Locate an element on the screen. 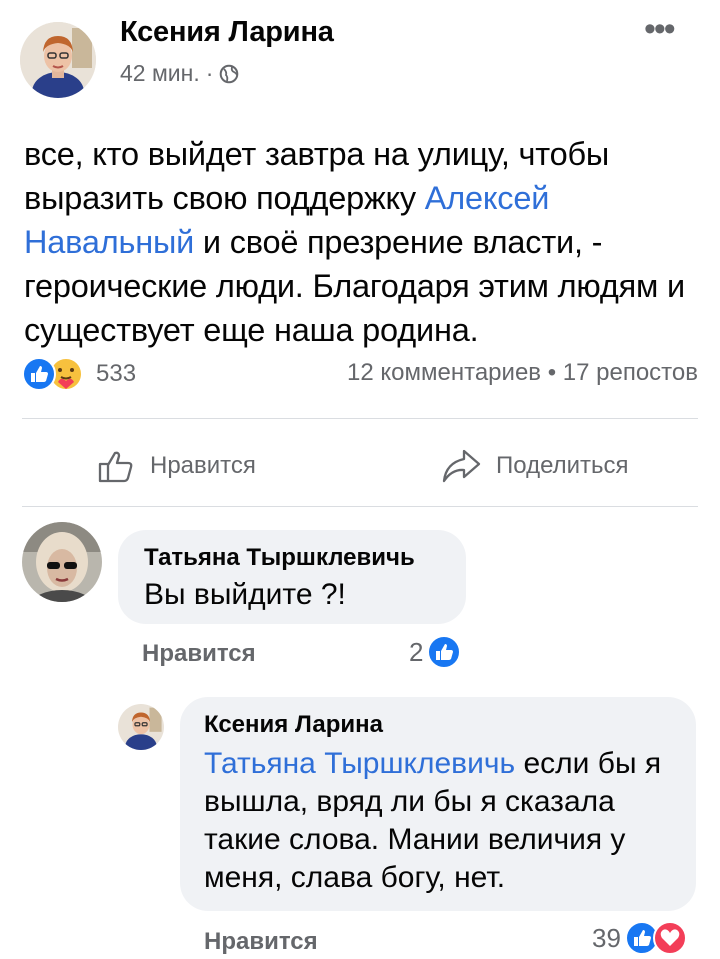  share-button: Поделиться is located at coordinates (534, 466).